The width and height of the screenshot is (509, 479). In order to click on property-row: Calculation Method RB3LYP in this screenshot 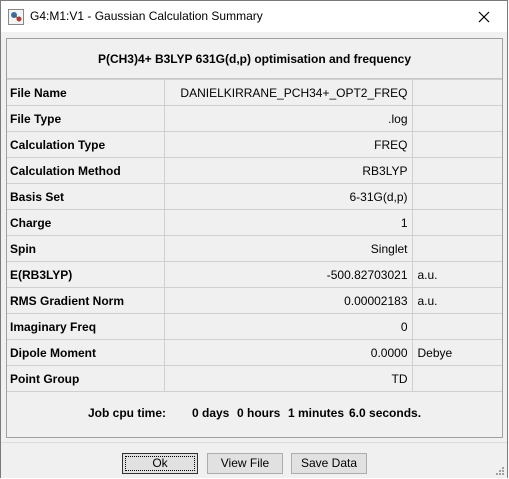, I will do `click(254, 170)`.